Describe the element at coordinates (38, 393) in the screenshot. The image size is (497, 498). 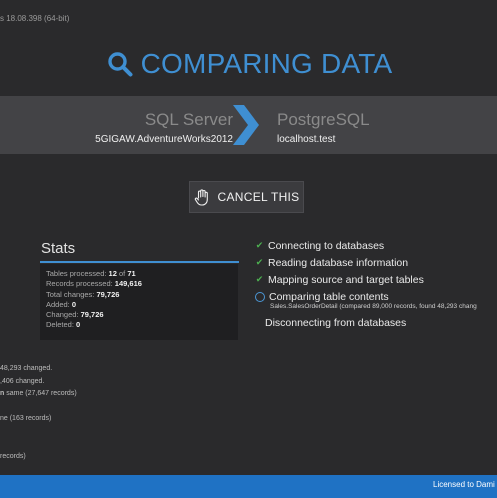
I see `log-line: n same (27,647 records)` at that location.